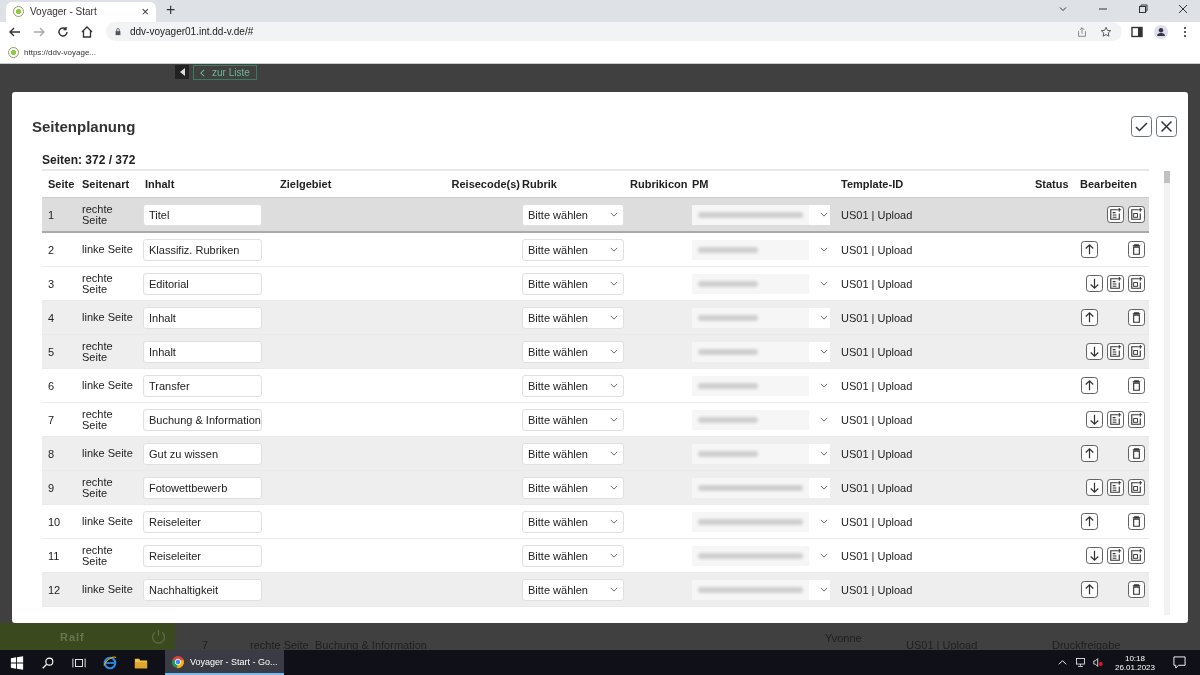  I want to click on windows-start-icon, so click(17, 662).